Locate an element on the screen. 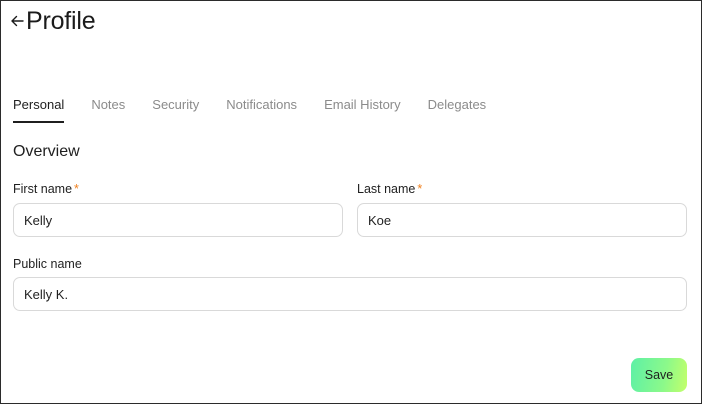  tab-email-history: Email History is located at coordinates (362, 110).